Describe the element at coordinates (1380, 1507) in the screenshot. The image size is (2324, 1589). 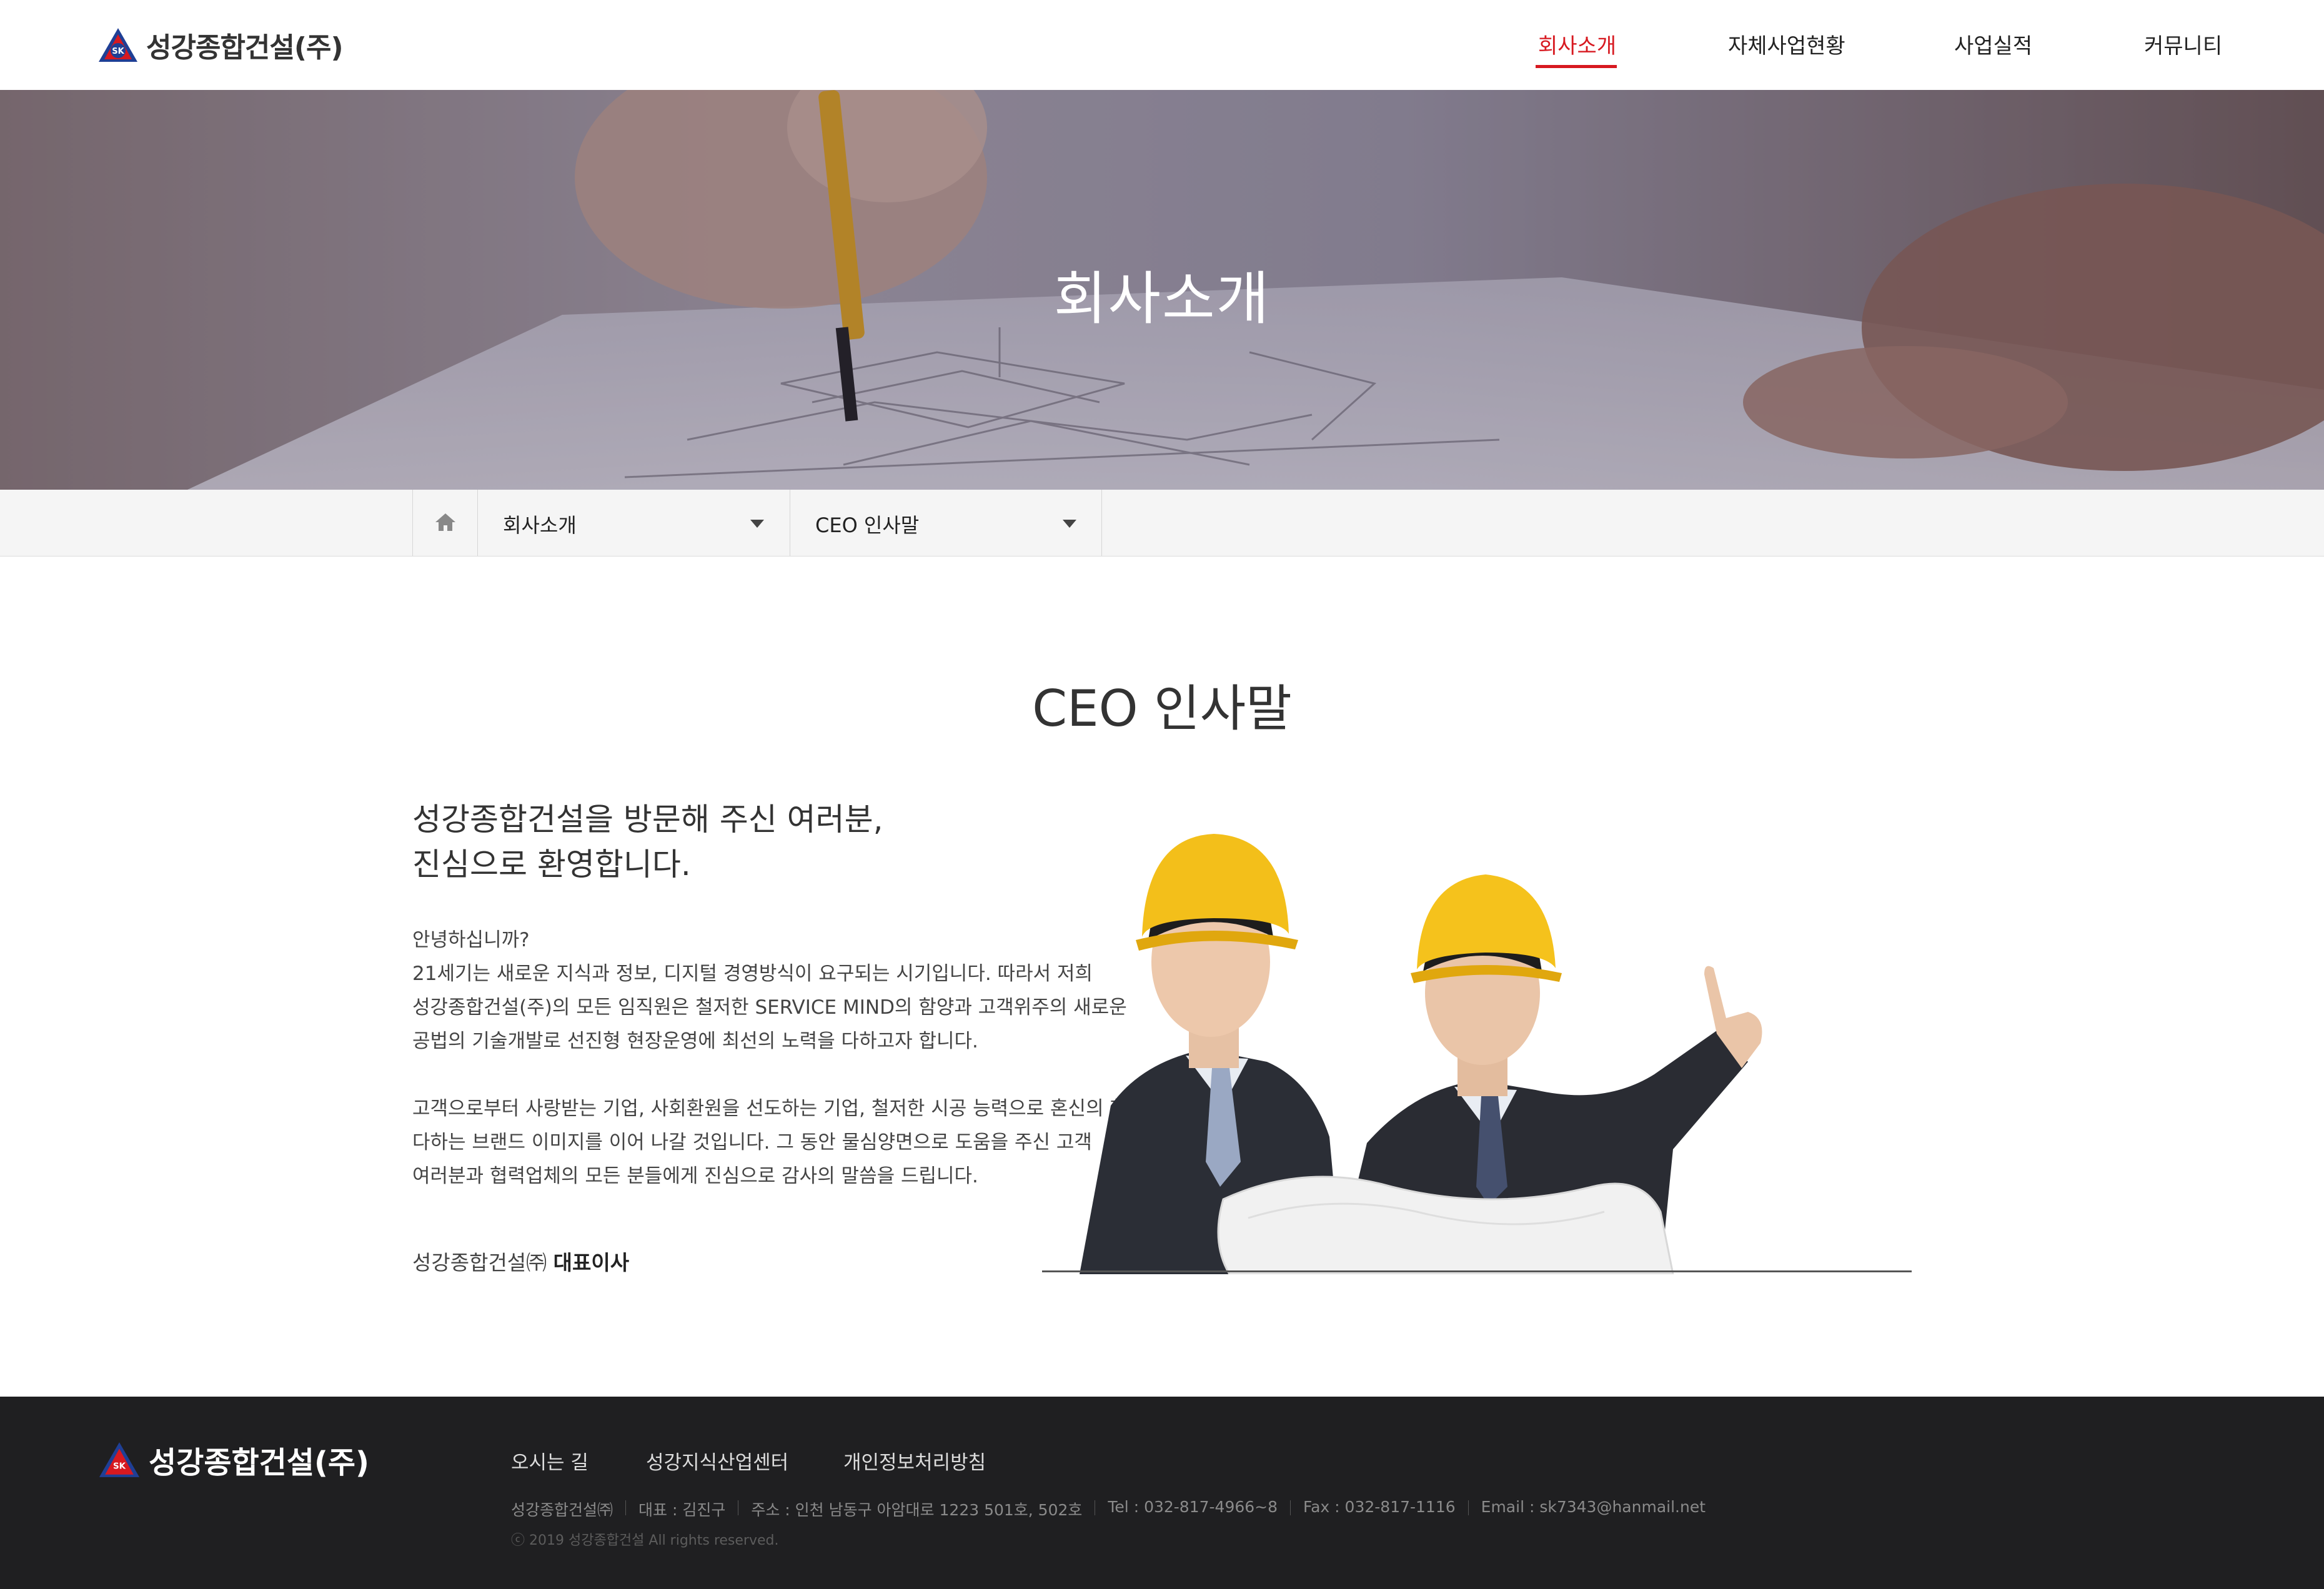
I see `footer-info-fax: Fax : 032-817-1116` at that location.